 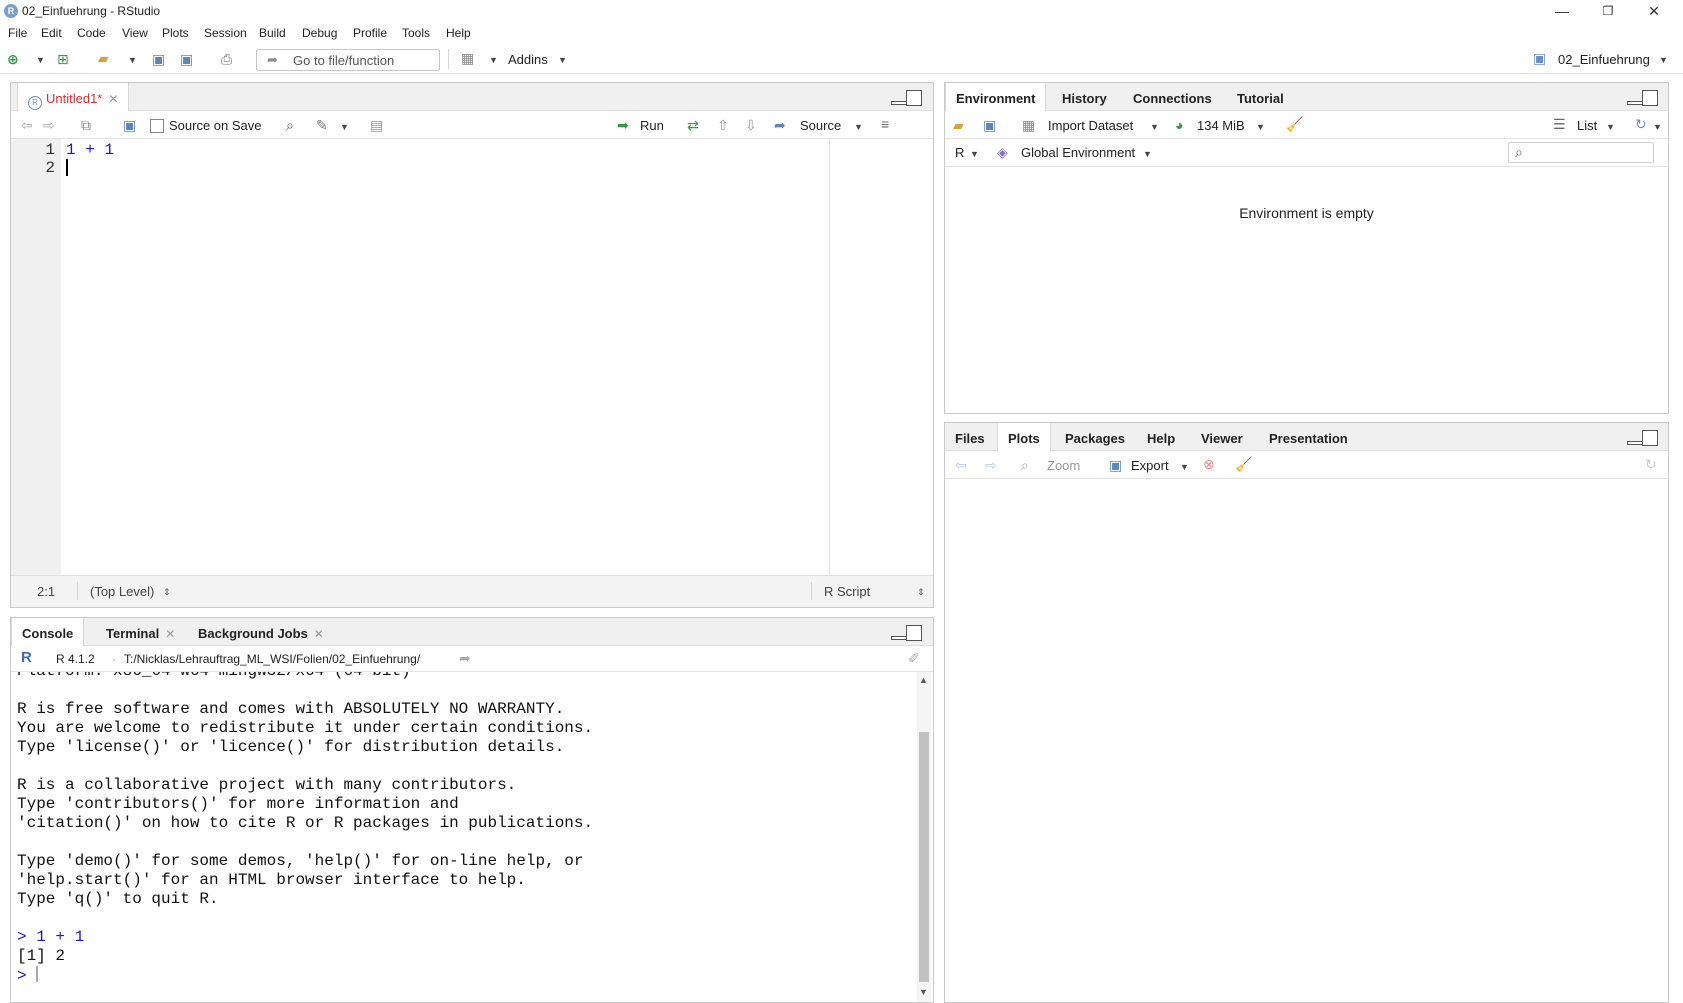 I want to click on import-dataset-button: Import Dataset, so click(x=1090, y=125).